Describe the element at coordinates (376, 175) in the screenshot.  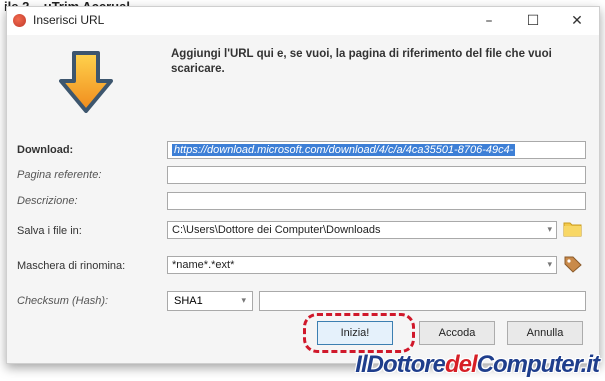
I see `referrer-field` at that location.